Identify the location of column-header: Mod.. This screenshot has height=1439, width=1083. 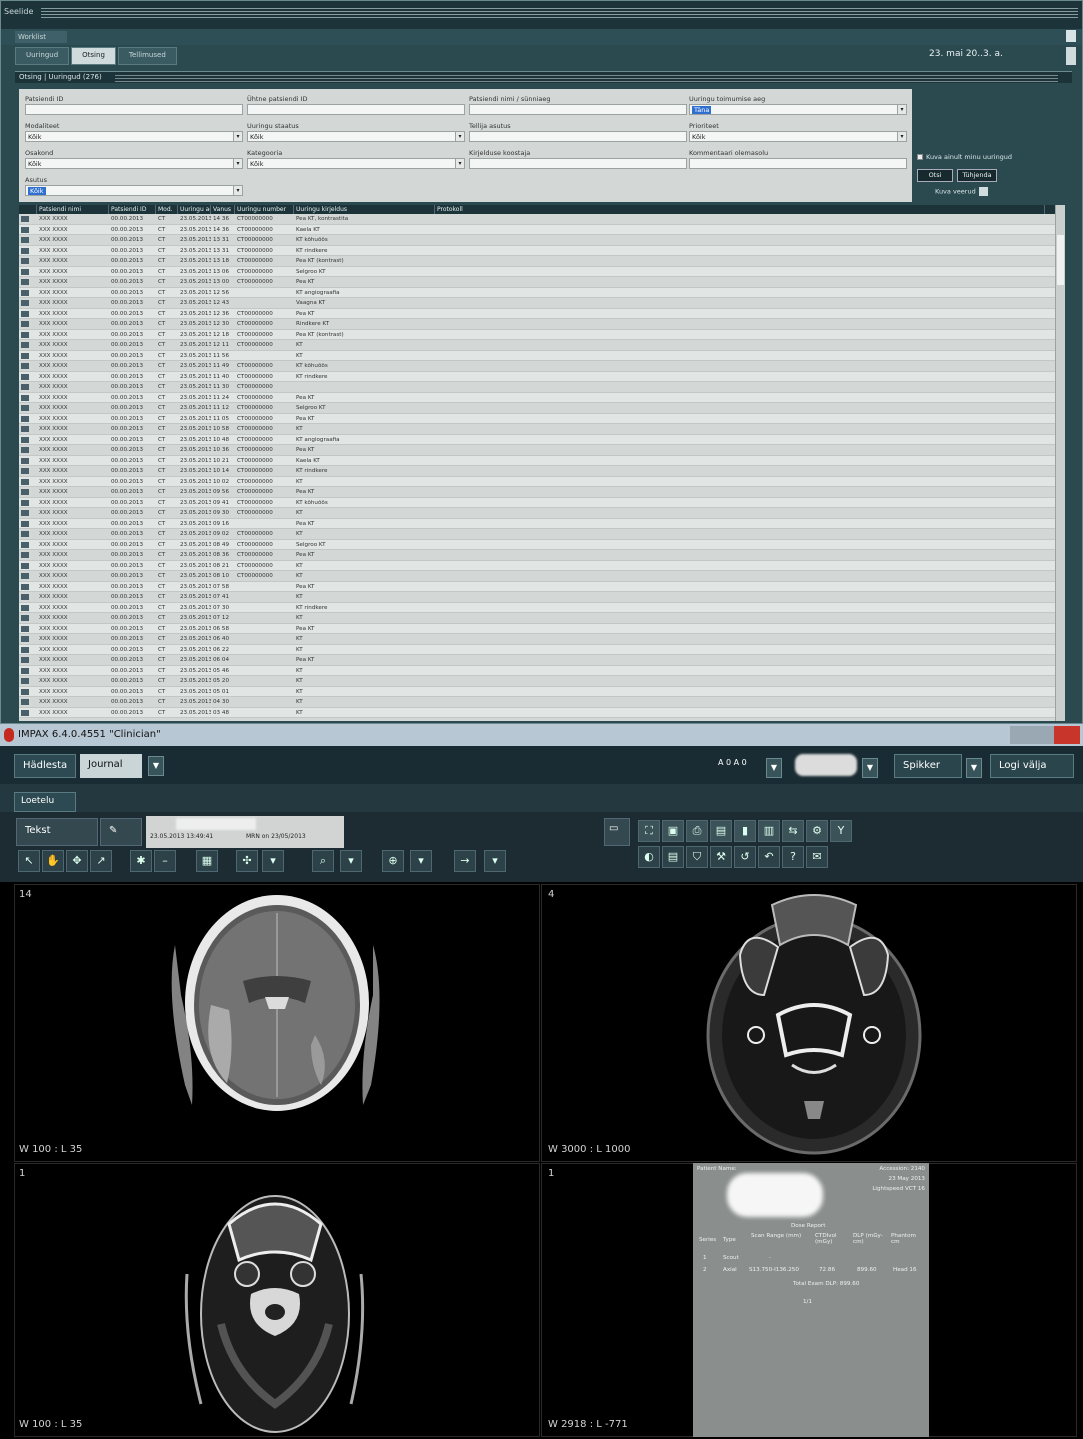
(167, 209).